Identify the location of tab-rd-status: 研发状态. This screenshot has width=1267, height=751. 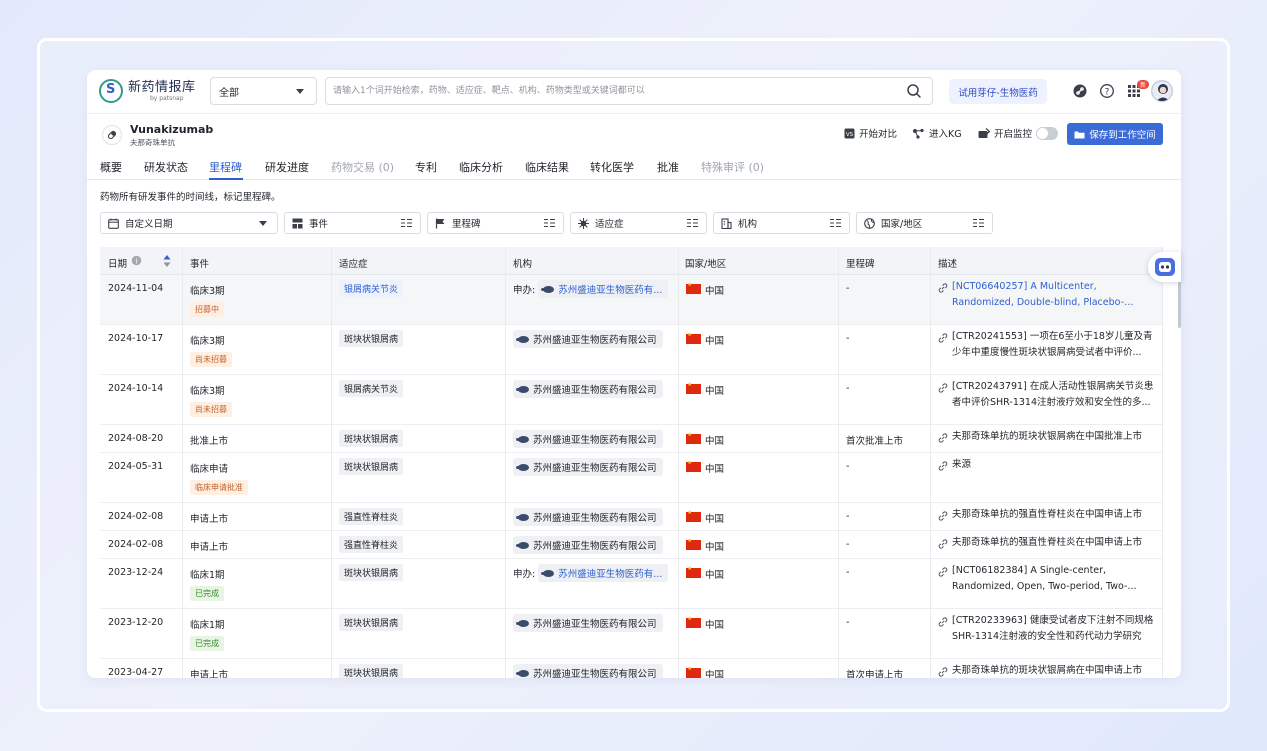
(166, 167).